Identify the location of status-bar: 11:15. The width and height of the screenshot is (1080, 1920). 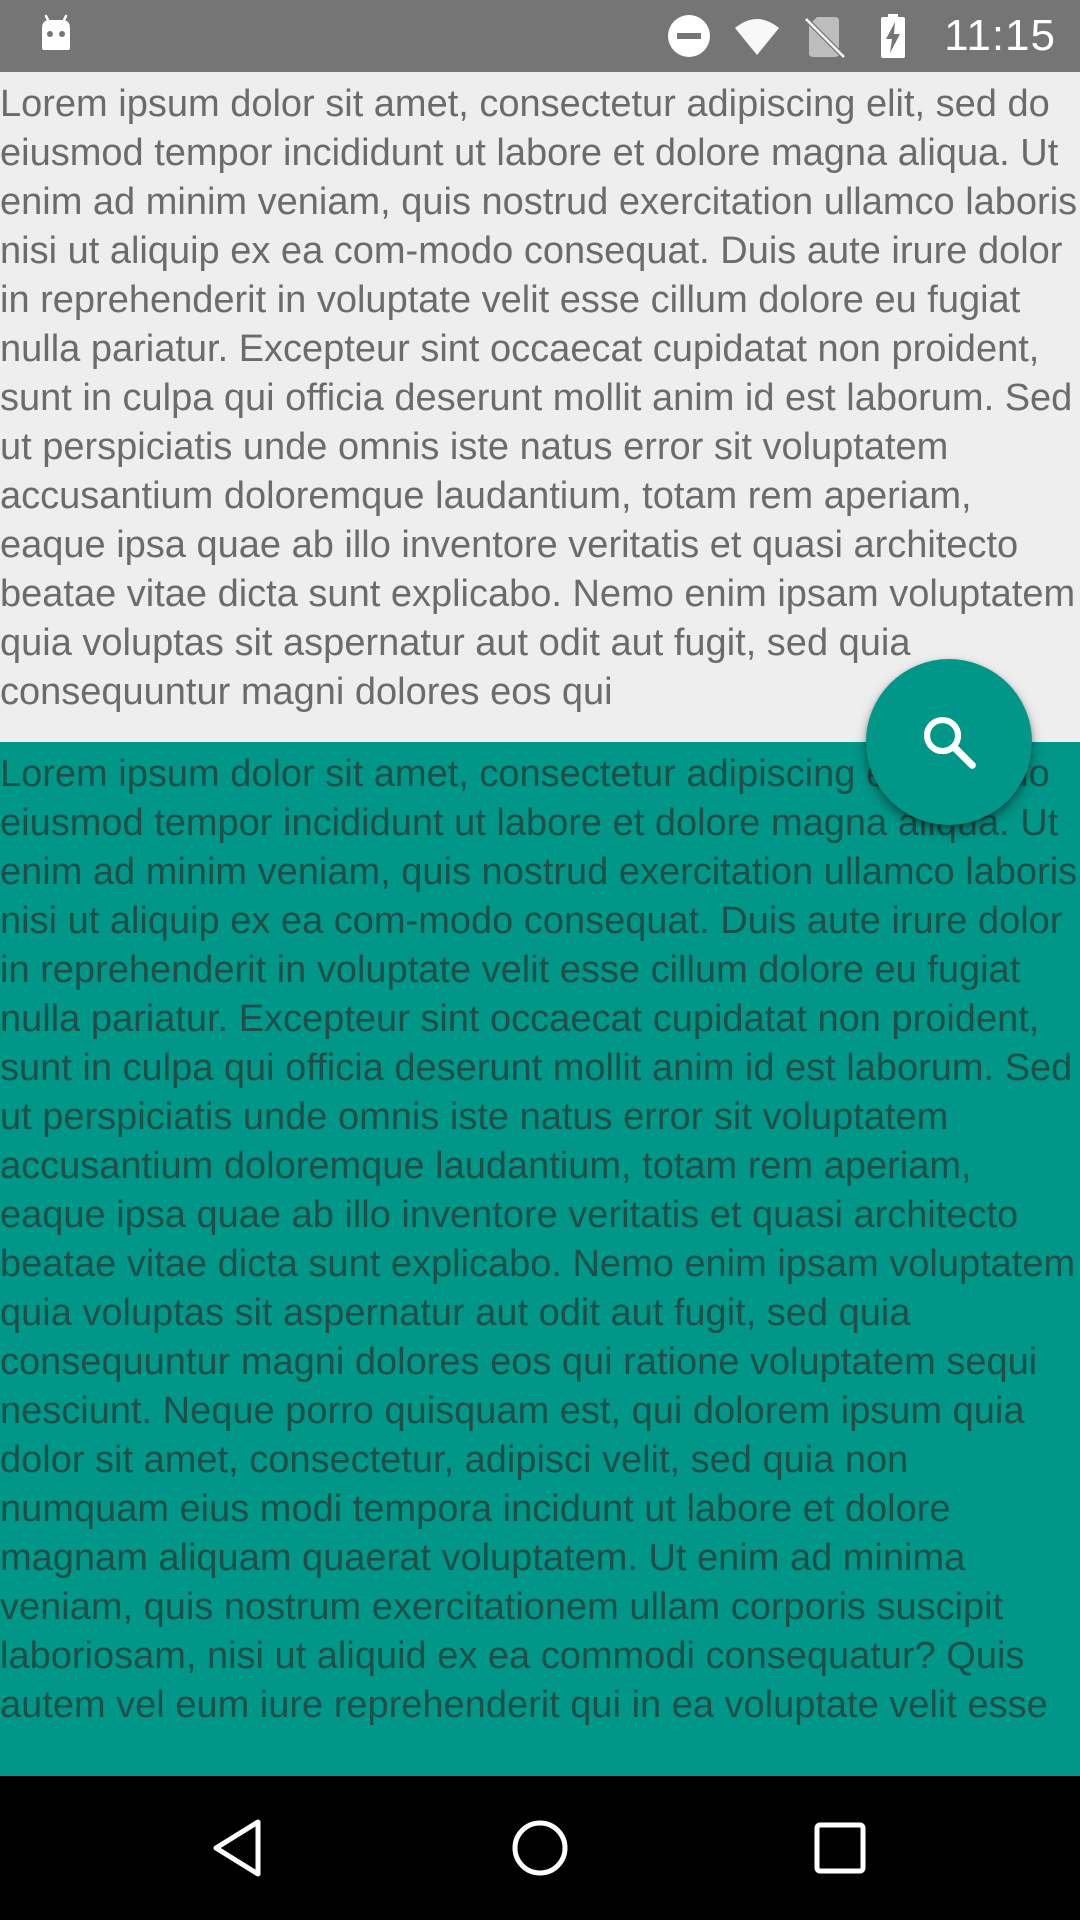
(540, 36).